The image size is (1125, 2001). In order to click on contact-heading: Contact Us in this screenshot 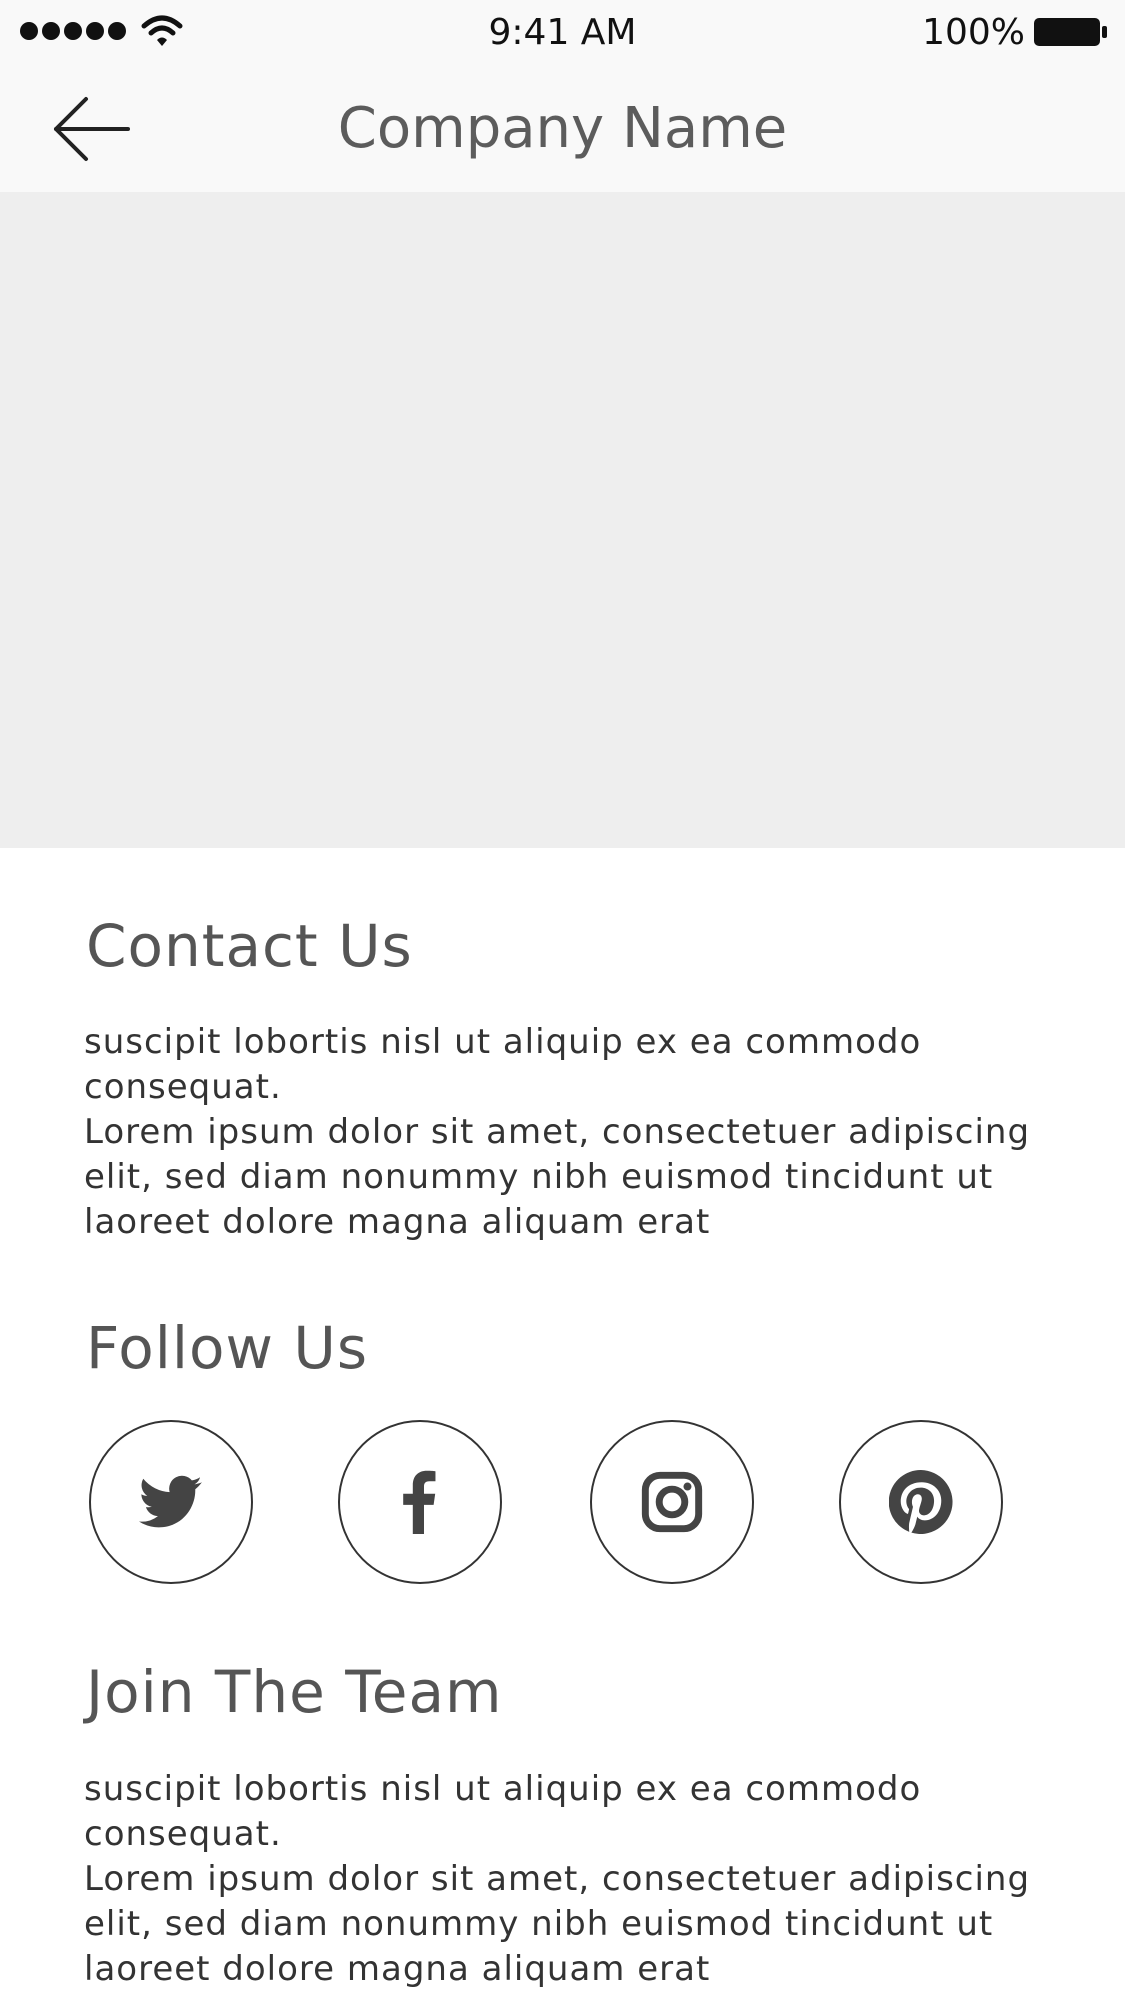, I will do `click(249, 946)`.